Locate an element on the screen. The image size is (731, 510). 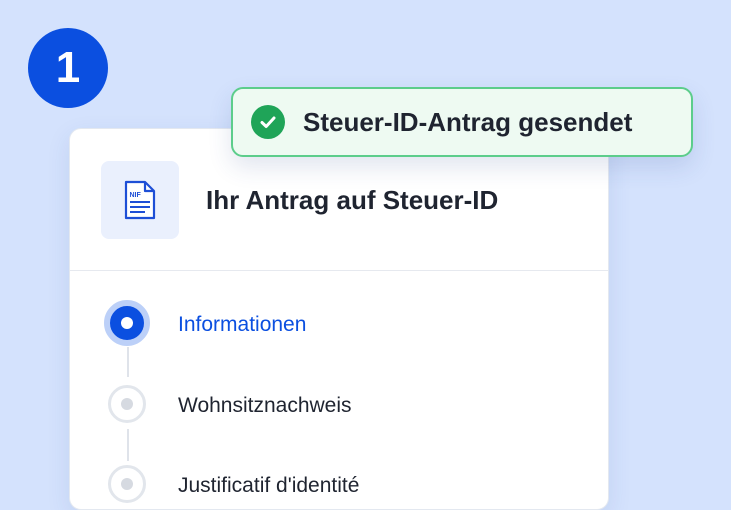
success-toast: Steuer-ID-Antrag gesendet is located at coordinates (462, 122).